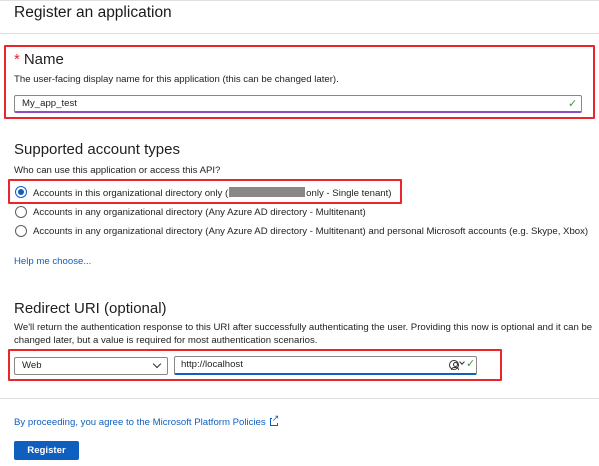  Describe the element at coordinates (298, 104) in the screenshot. I see `name-field: My_app_test ✓` at that location.